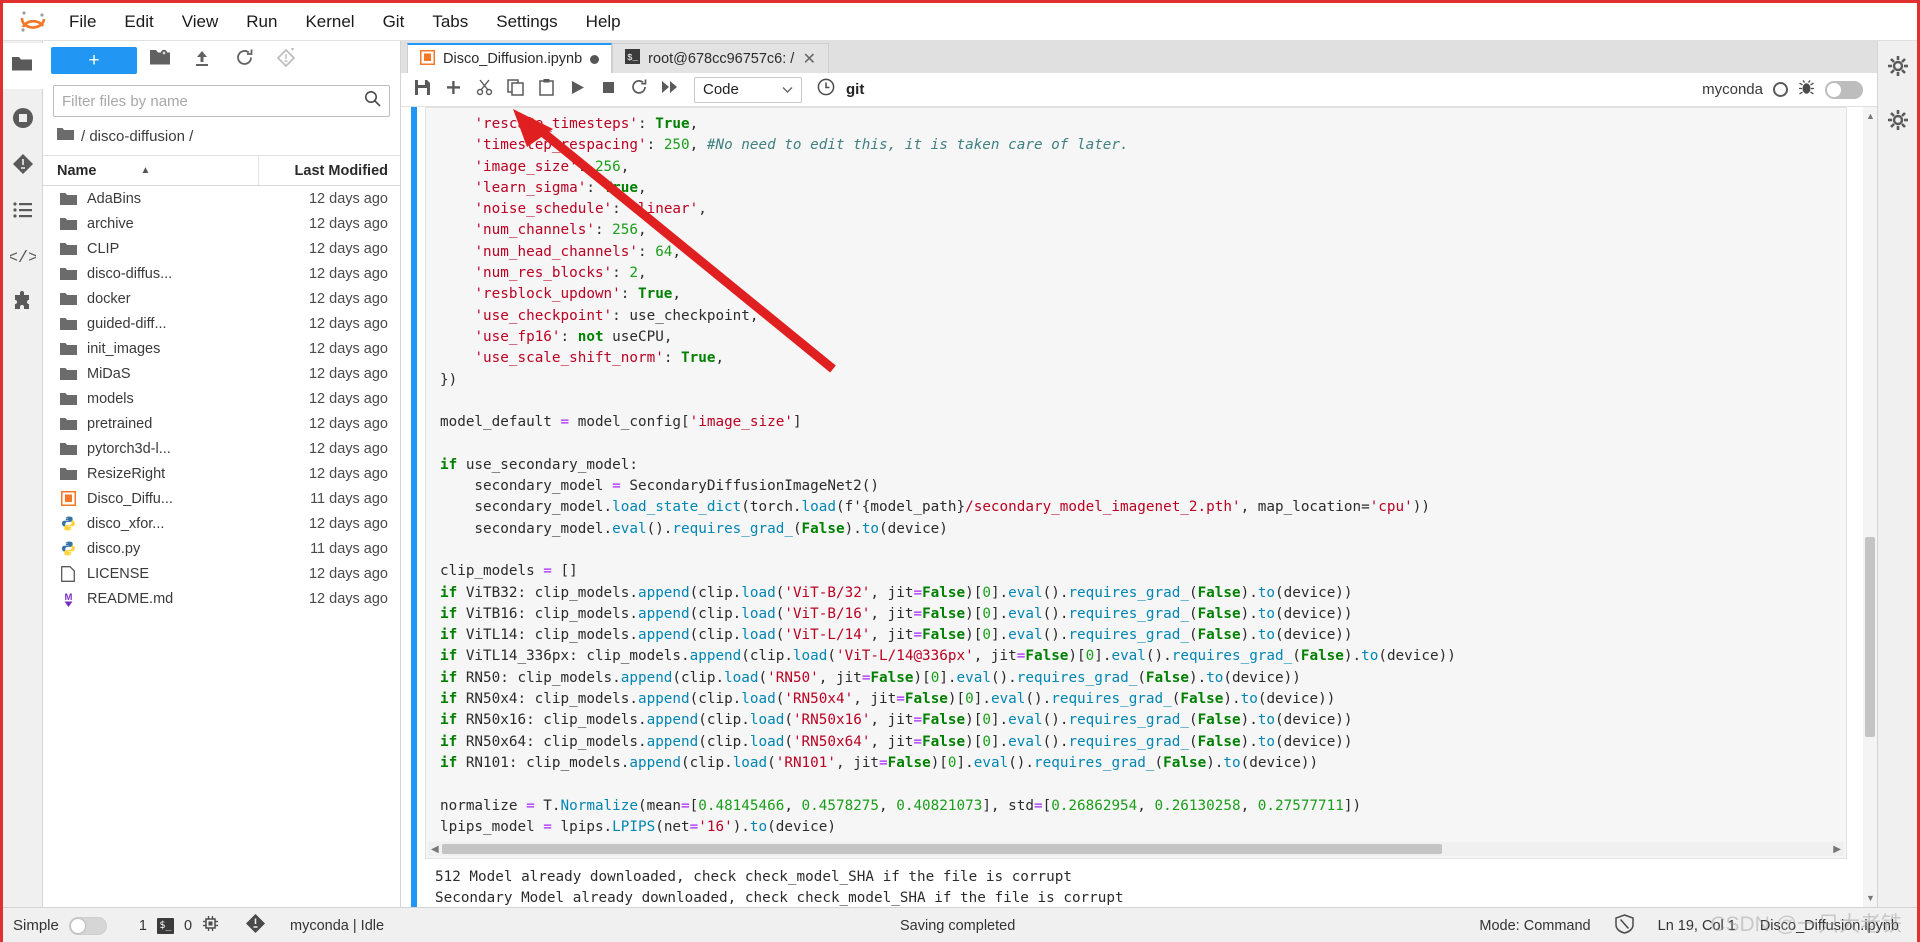  What do you see at coordinates (221, 248) in the screenshot?
I see `file-list-item: CLIP 12 days ago` at bounding box center [221, 248].